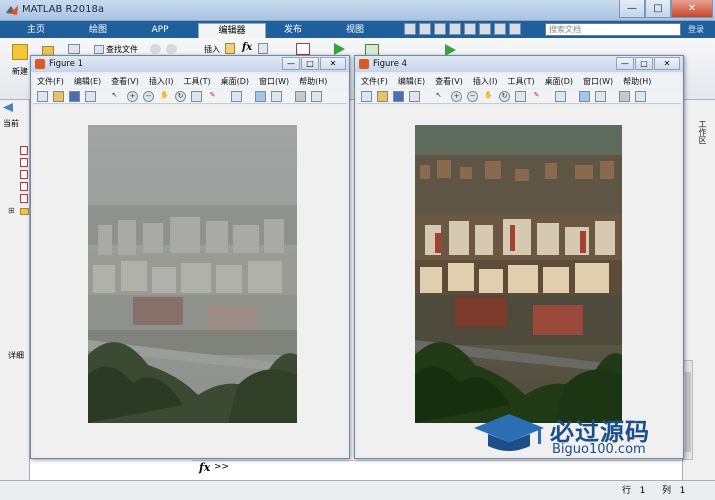 This screenshot has height=500, width=715. Describe the element at coordinates (425, 29) in the screenshot. I see `cut-icon` at that location.